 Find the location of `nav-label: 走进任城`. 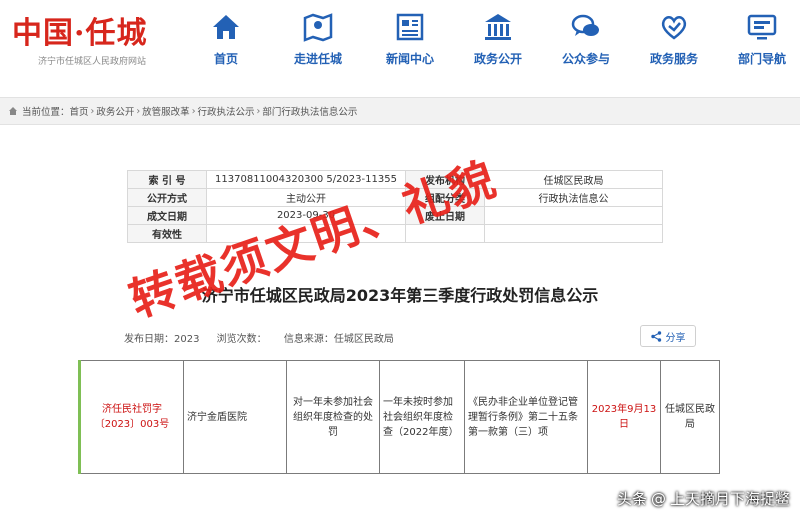

nav-label: 走进任城 is located at coordinates (317, 59).